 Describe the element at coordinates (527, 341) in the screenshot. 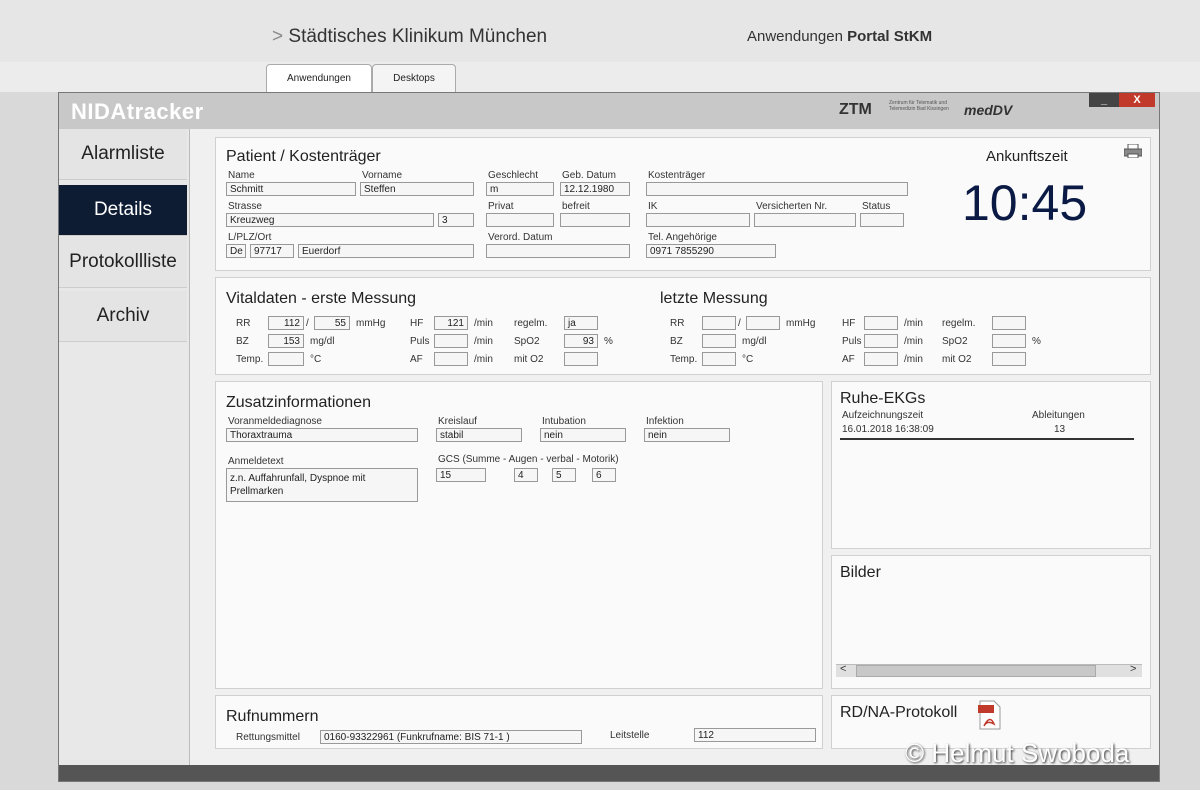

I see `spo2-label: SpO2` at that location.